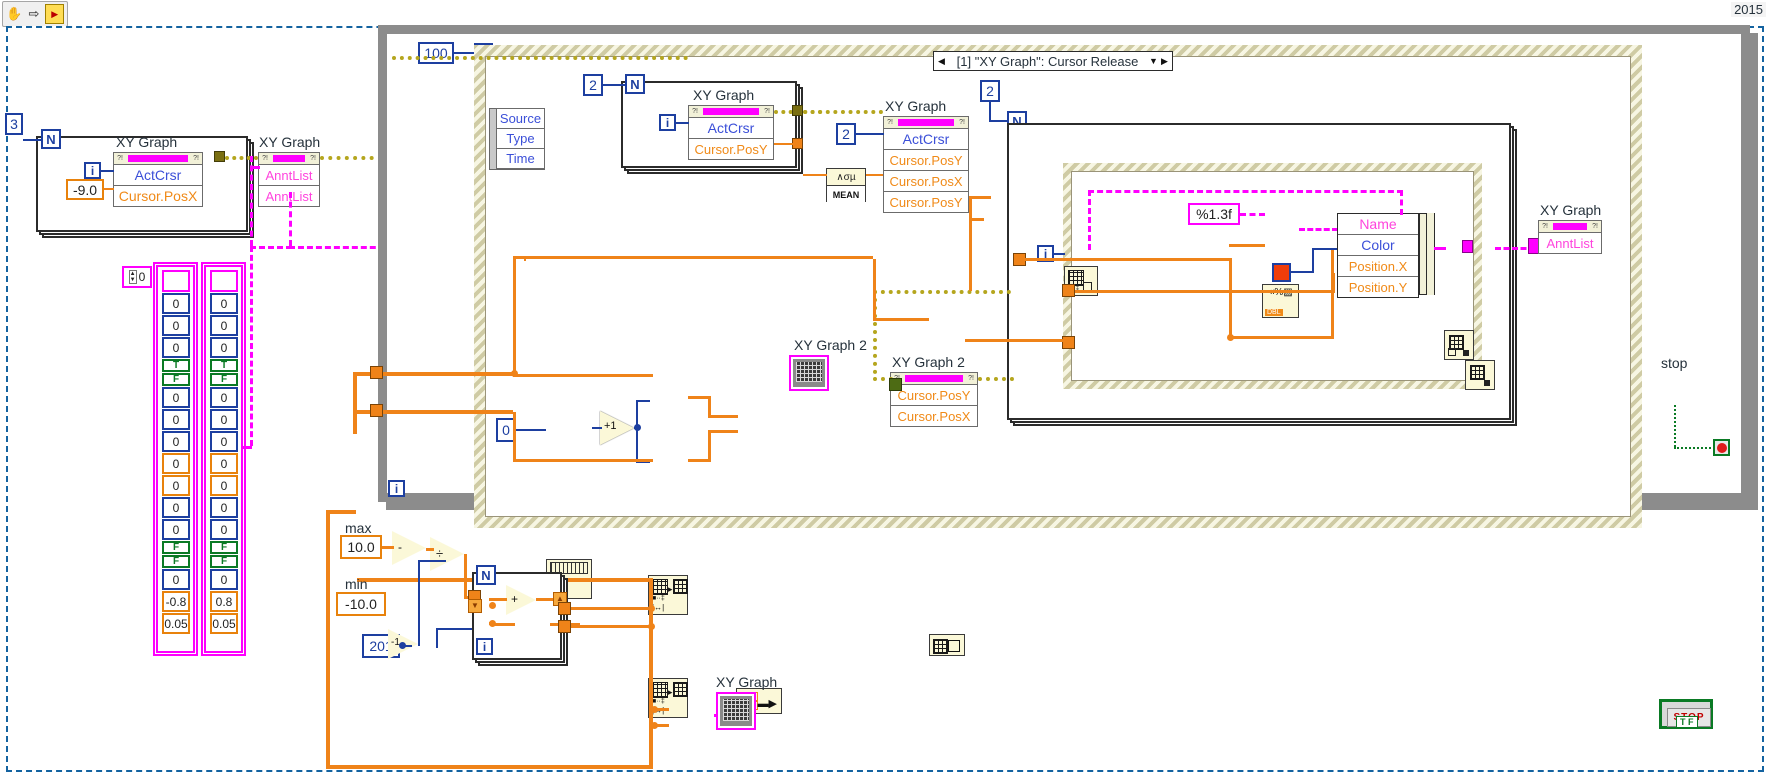 The height and width of the screenshot is (777, 1770). I want to click on pn-left-actcrsr: ?!?! ActCrsr Cursor.PosX, so click(158, 179).